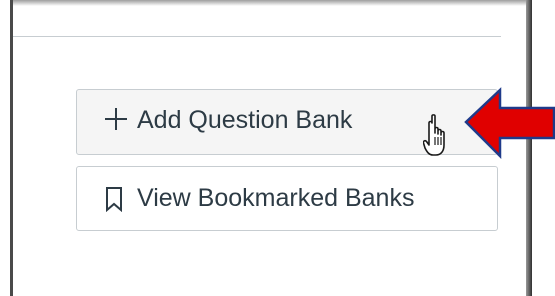  I want to click on plus-icon, so click(116, 119).